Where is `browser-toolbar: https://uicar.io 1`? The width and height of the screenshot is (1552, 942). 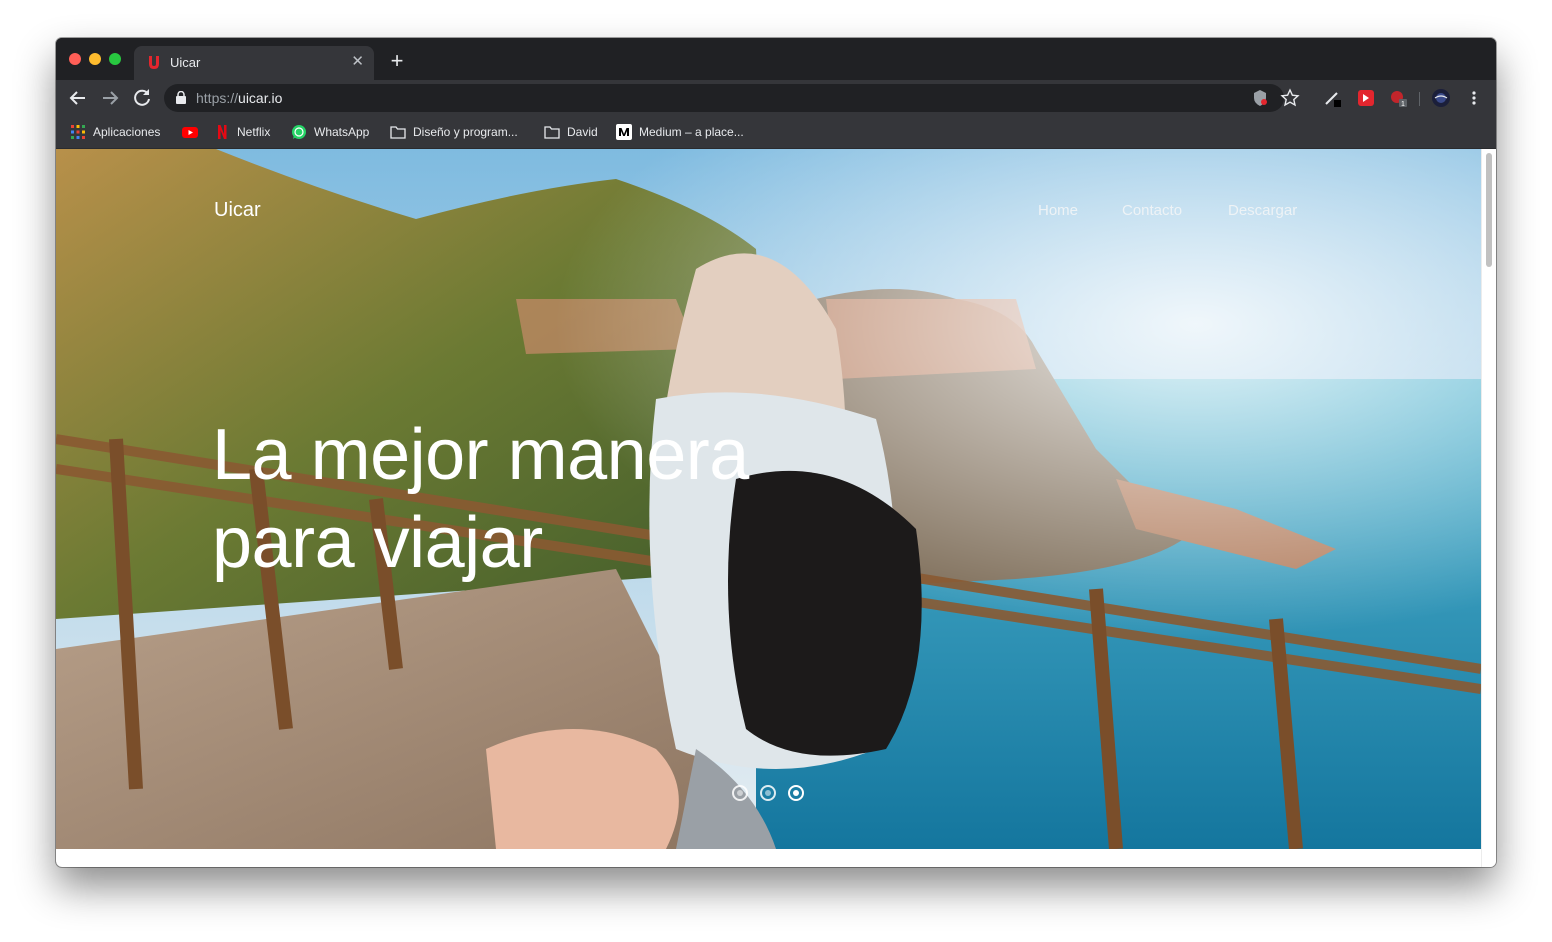
browser-toolbar: https://uicar.io 1 is located at coordinates (776, 98).